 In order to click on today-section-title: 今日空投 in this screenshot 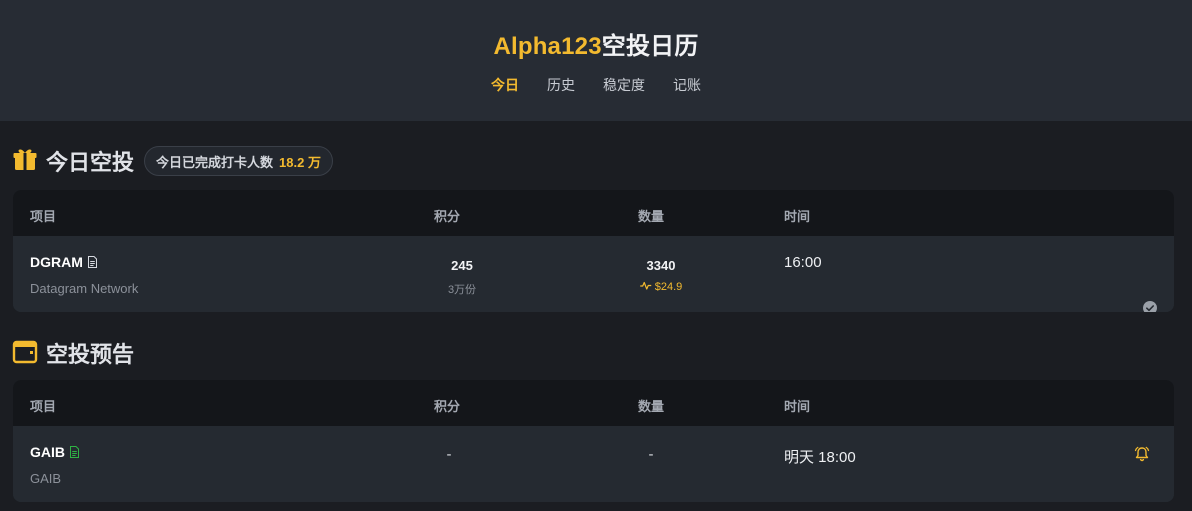, I will do `click(90, 162)`.